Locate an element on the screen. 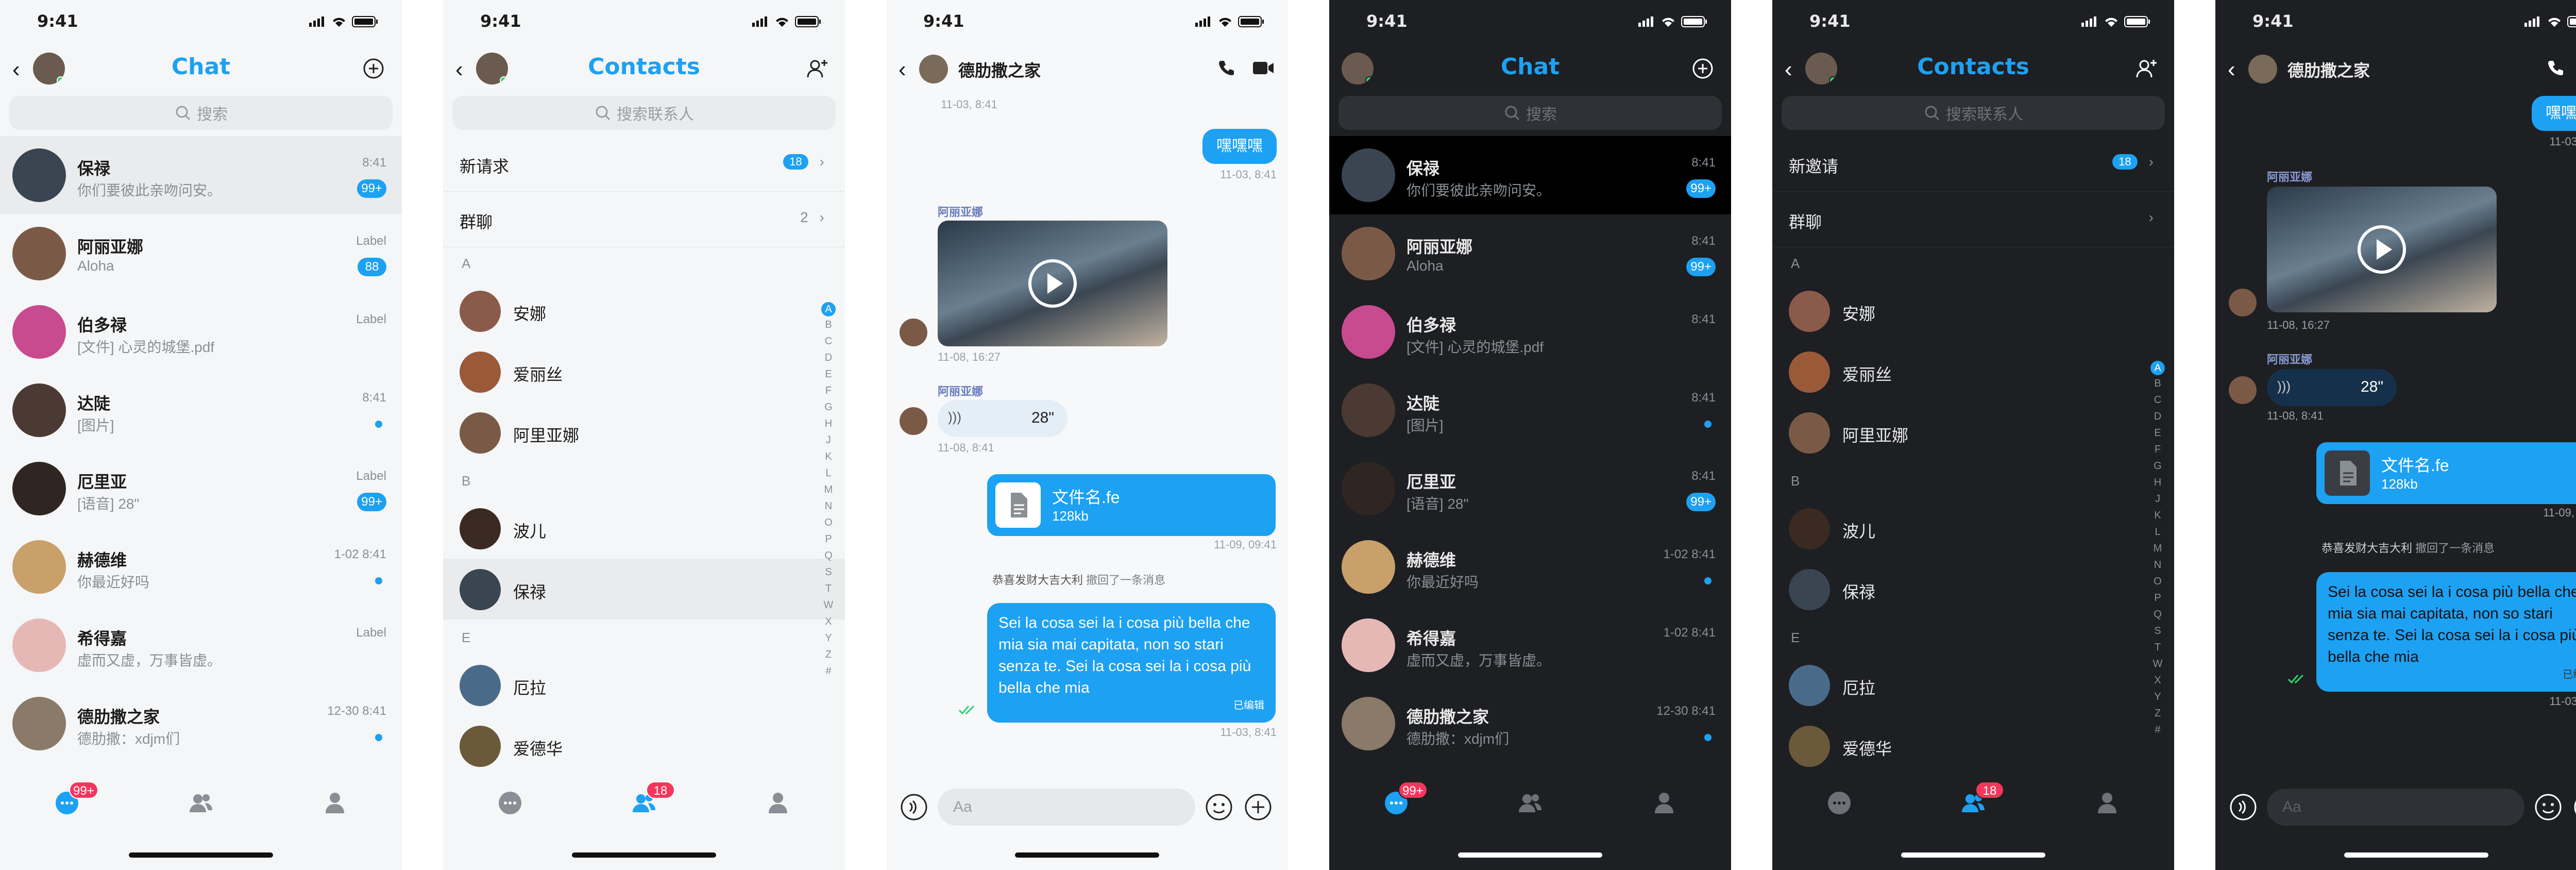 The height and width of the screenshot is (870, 2576). contact-row: 保禄 is located at coordinates (1973, 589).